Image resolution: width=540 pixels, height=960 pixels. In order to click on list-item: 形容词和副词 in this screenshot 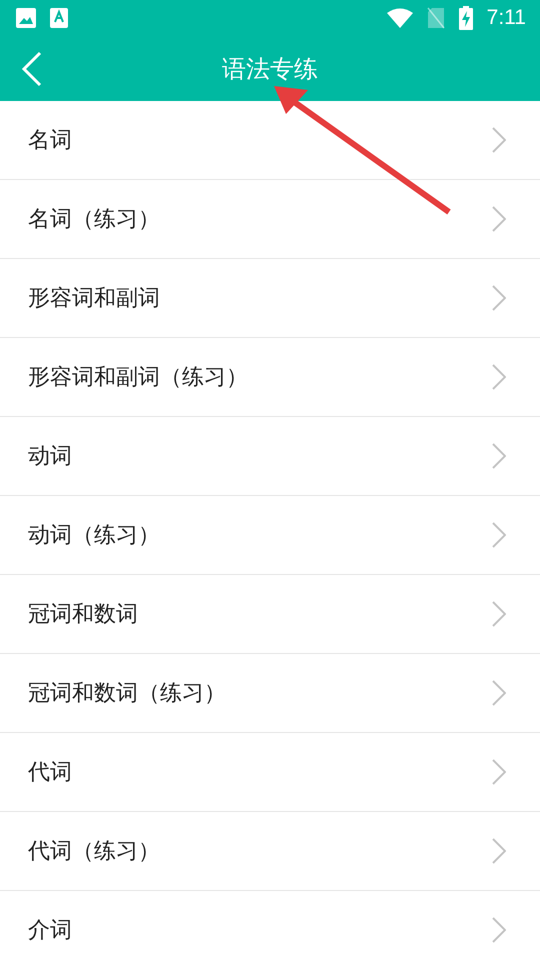, I will do `click(270, 298)`.